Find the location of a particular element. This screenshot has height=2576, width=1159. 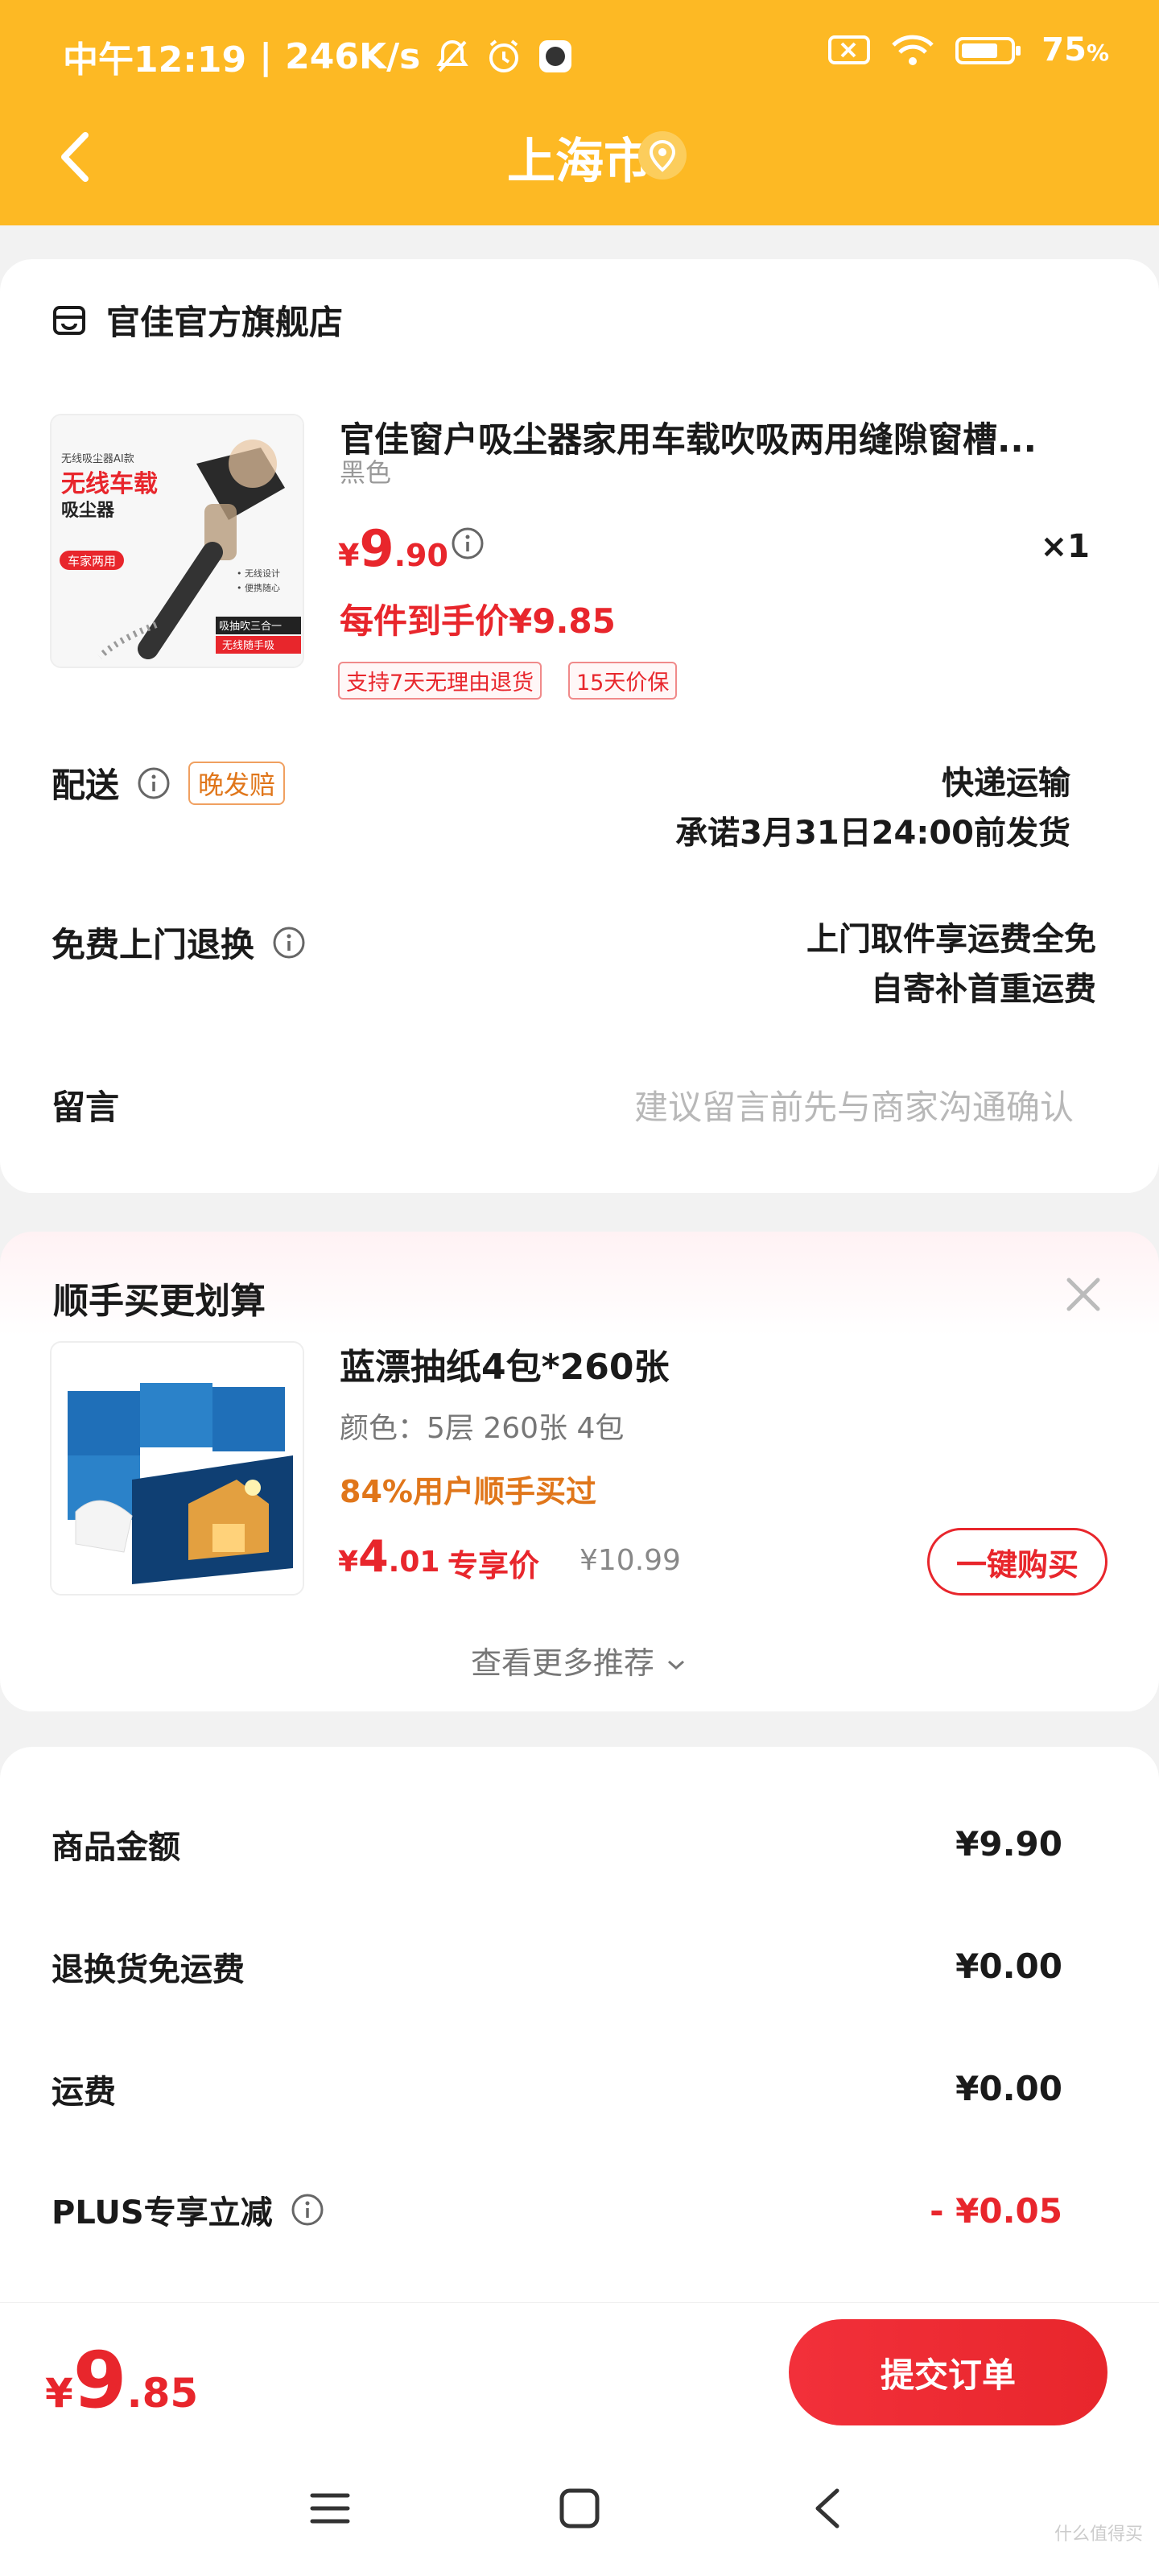

submit-order-button: 提交订单 is located at coordinates (948, 2372).